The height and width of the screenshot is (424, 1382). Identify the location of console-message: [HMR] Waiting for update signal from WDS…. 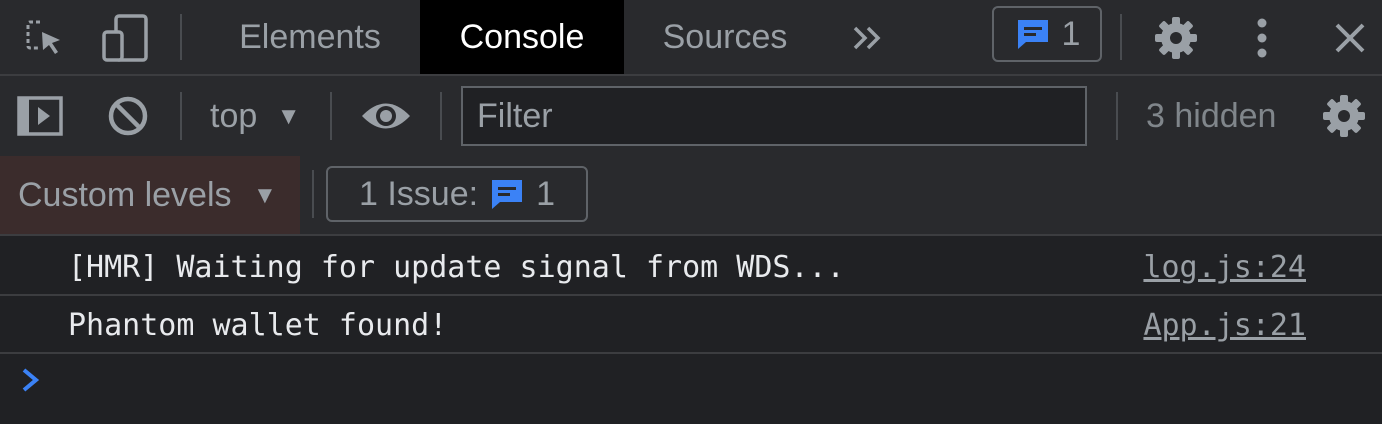
(691, 267).